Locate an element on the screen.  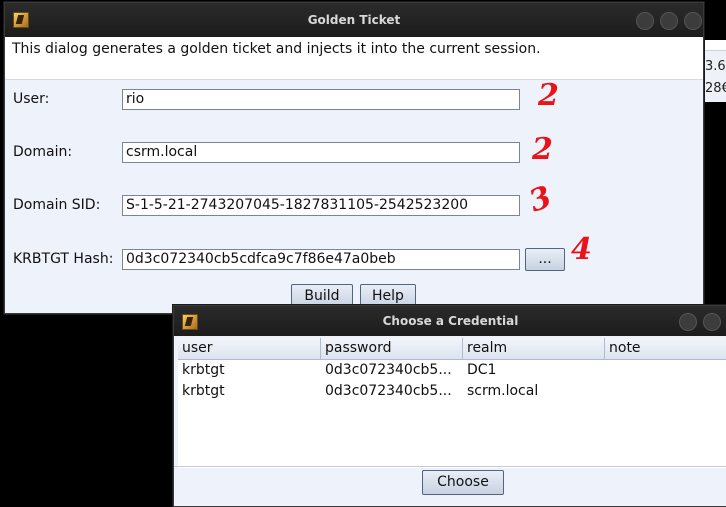
annotation-krbtgt: 4 is located at coordinates (581, 249).